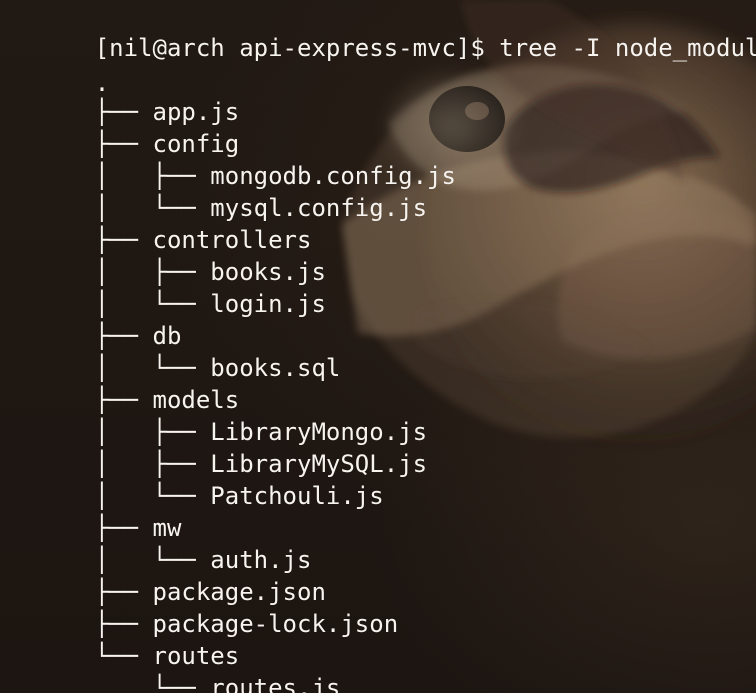  I want to click on tree-line: ├── models, so click(124, 383).